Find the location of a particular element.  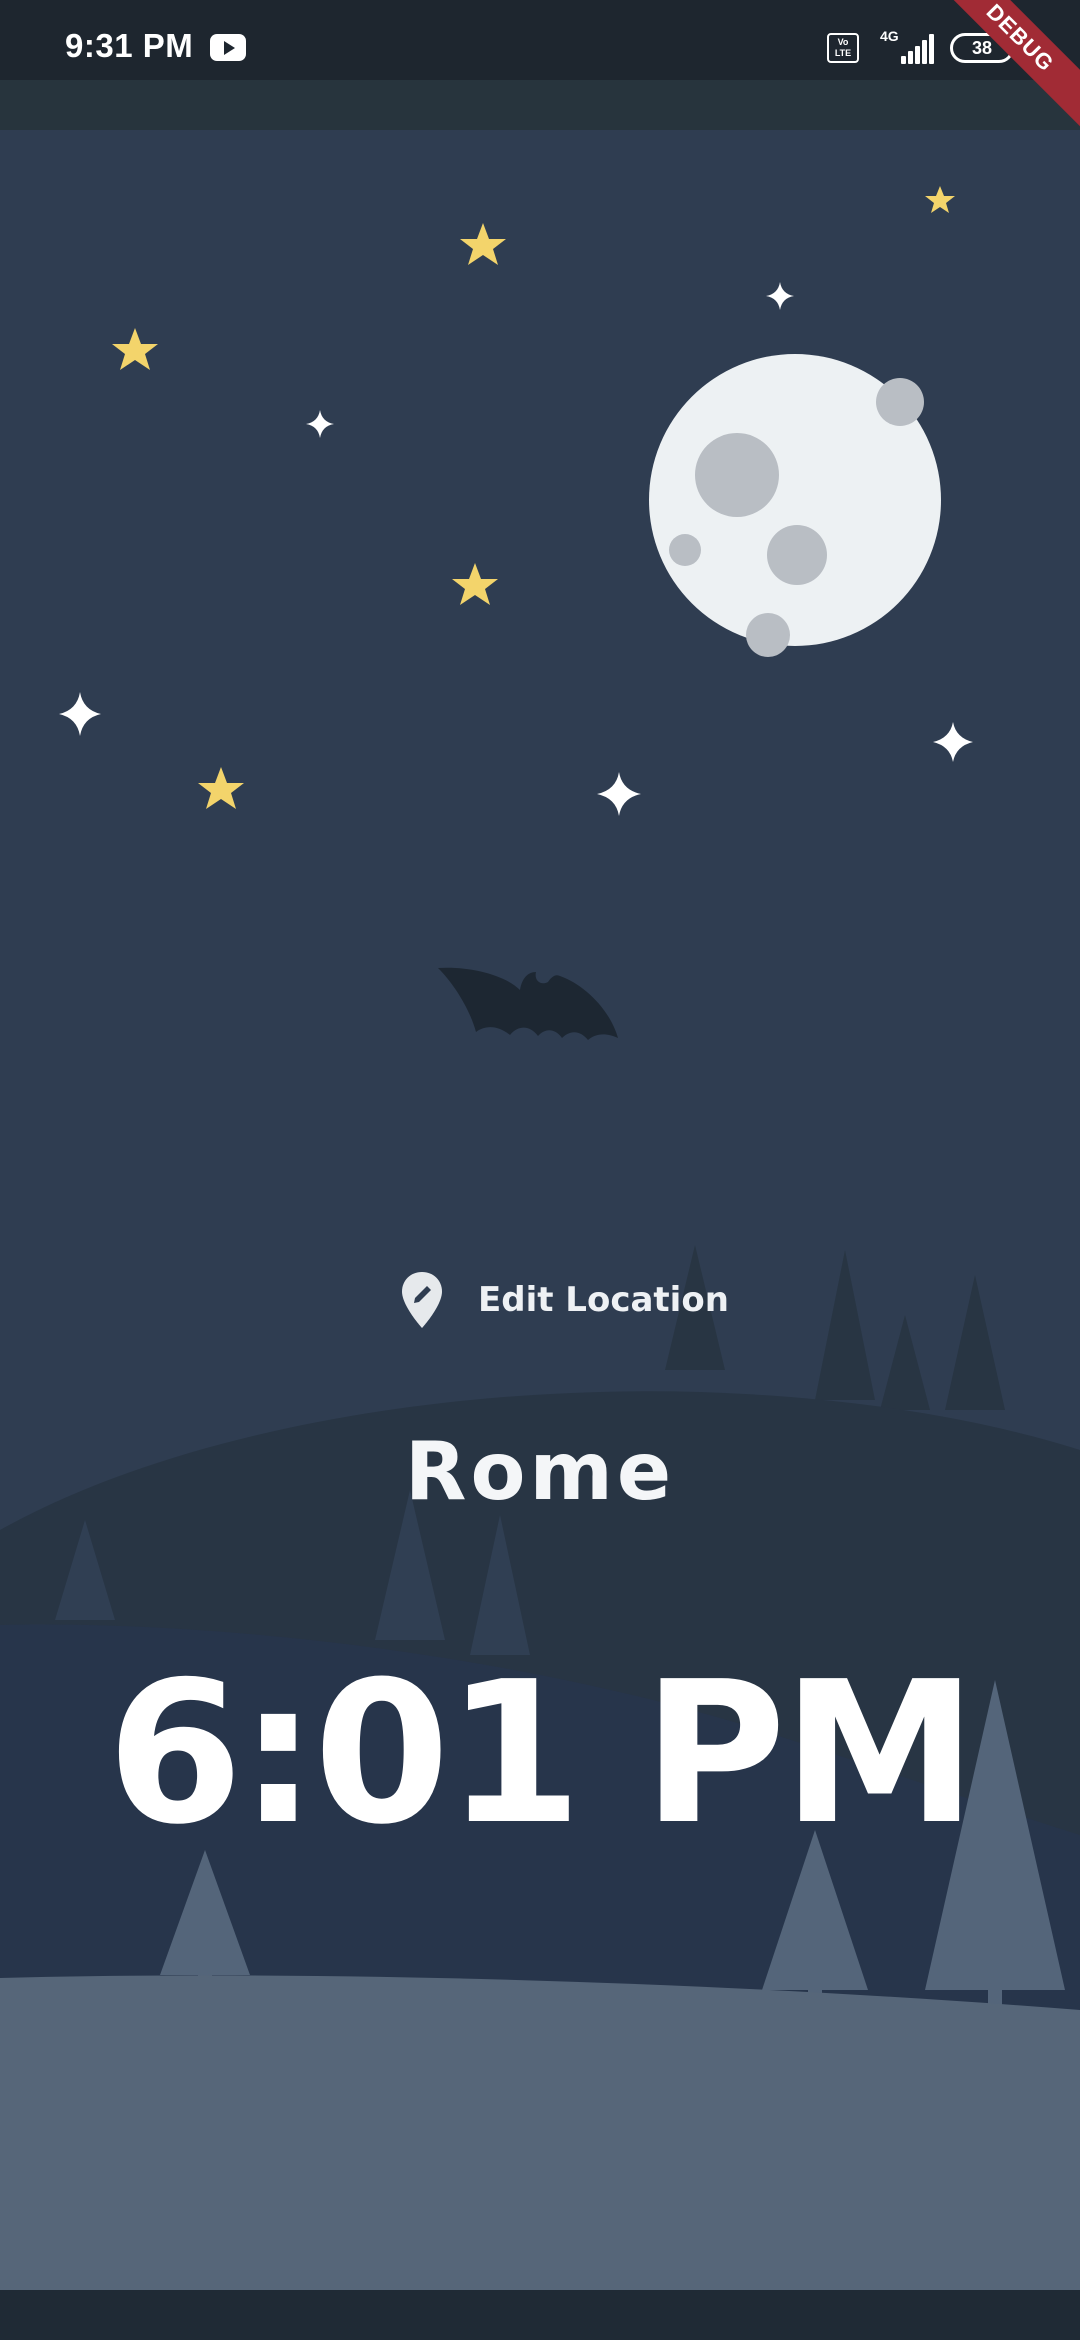

ground is located at coordinates (540, 2132).